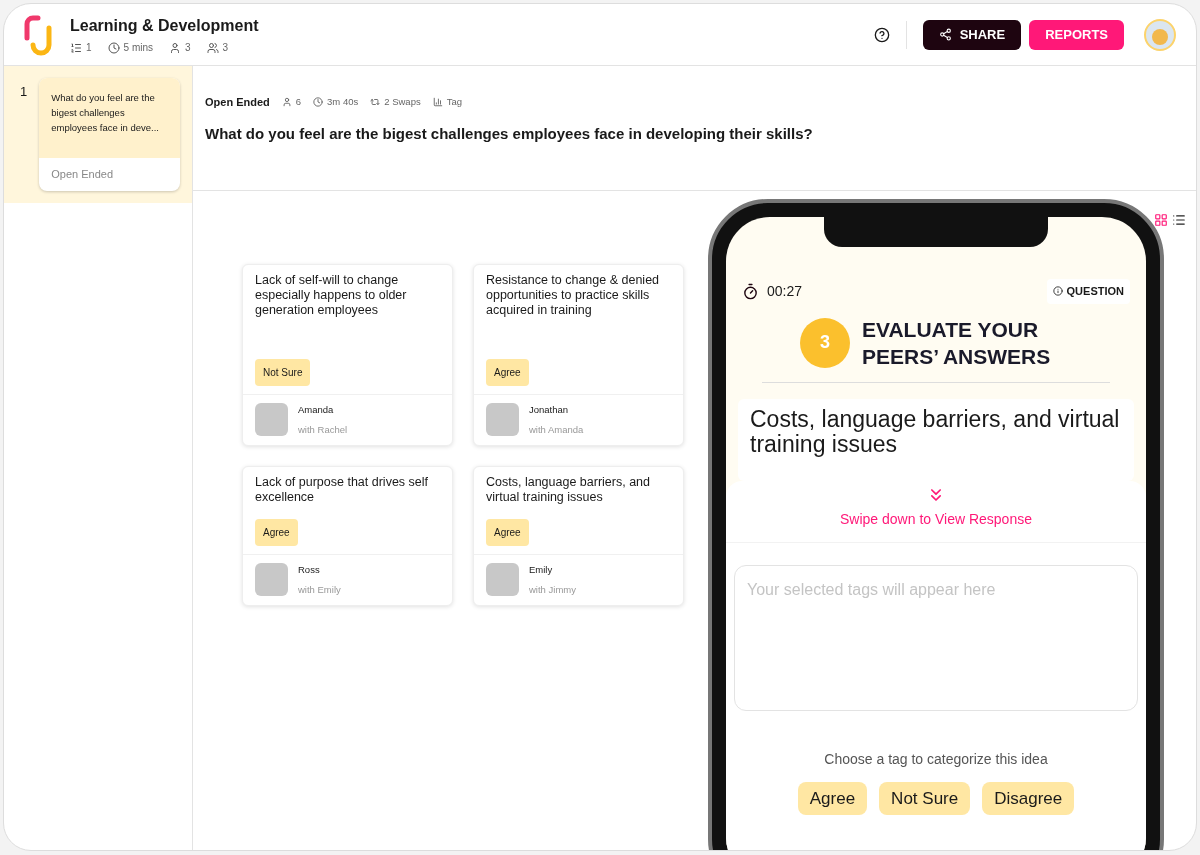 Image resolution: width=1200 pixels, height=855 pixels. Describe the element at coordinates (316, 409) in the screenshot. I see `author-name: Amanda` at that location.